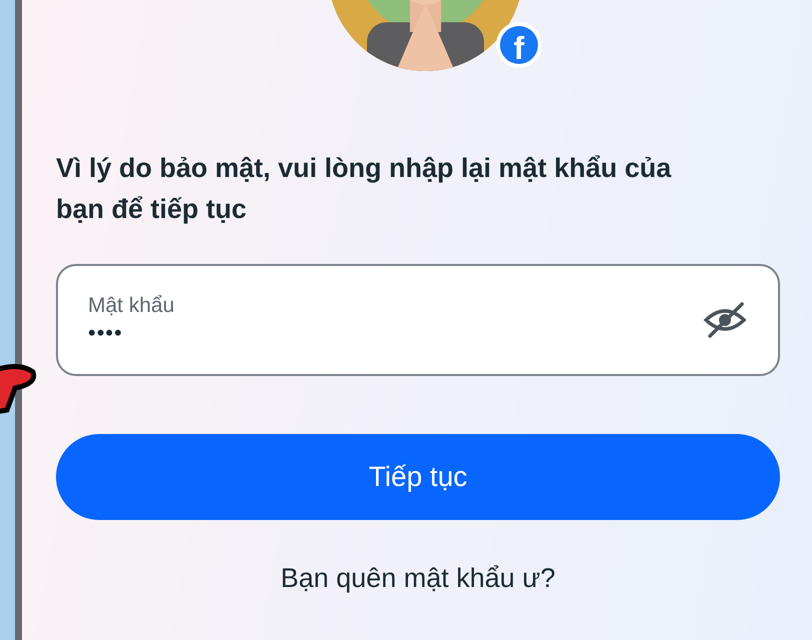 This screenshot has height=640, width=812. I want to click on security-prompt: Vì lý do bảo mật, vui lòng nhập lại mật khẩu của bạn để tiếp tục, so click(364, 189).